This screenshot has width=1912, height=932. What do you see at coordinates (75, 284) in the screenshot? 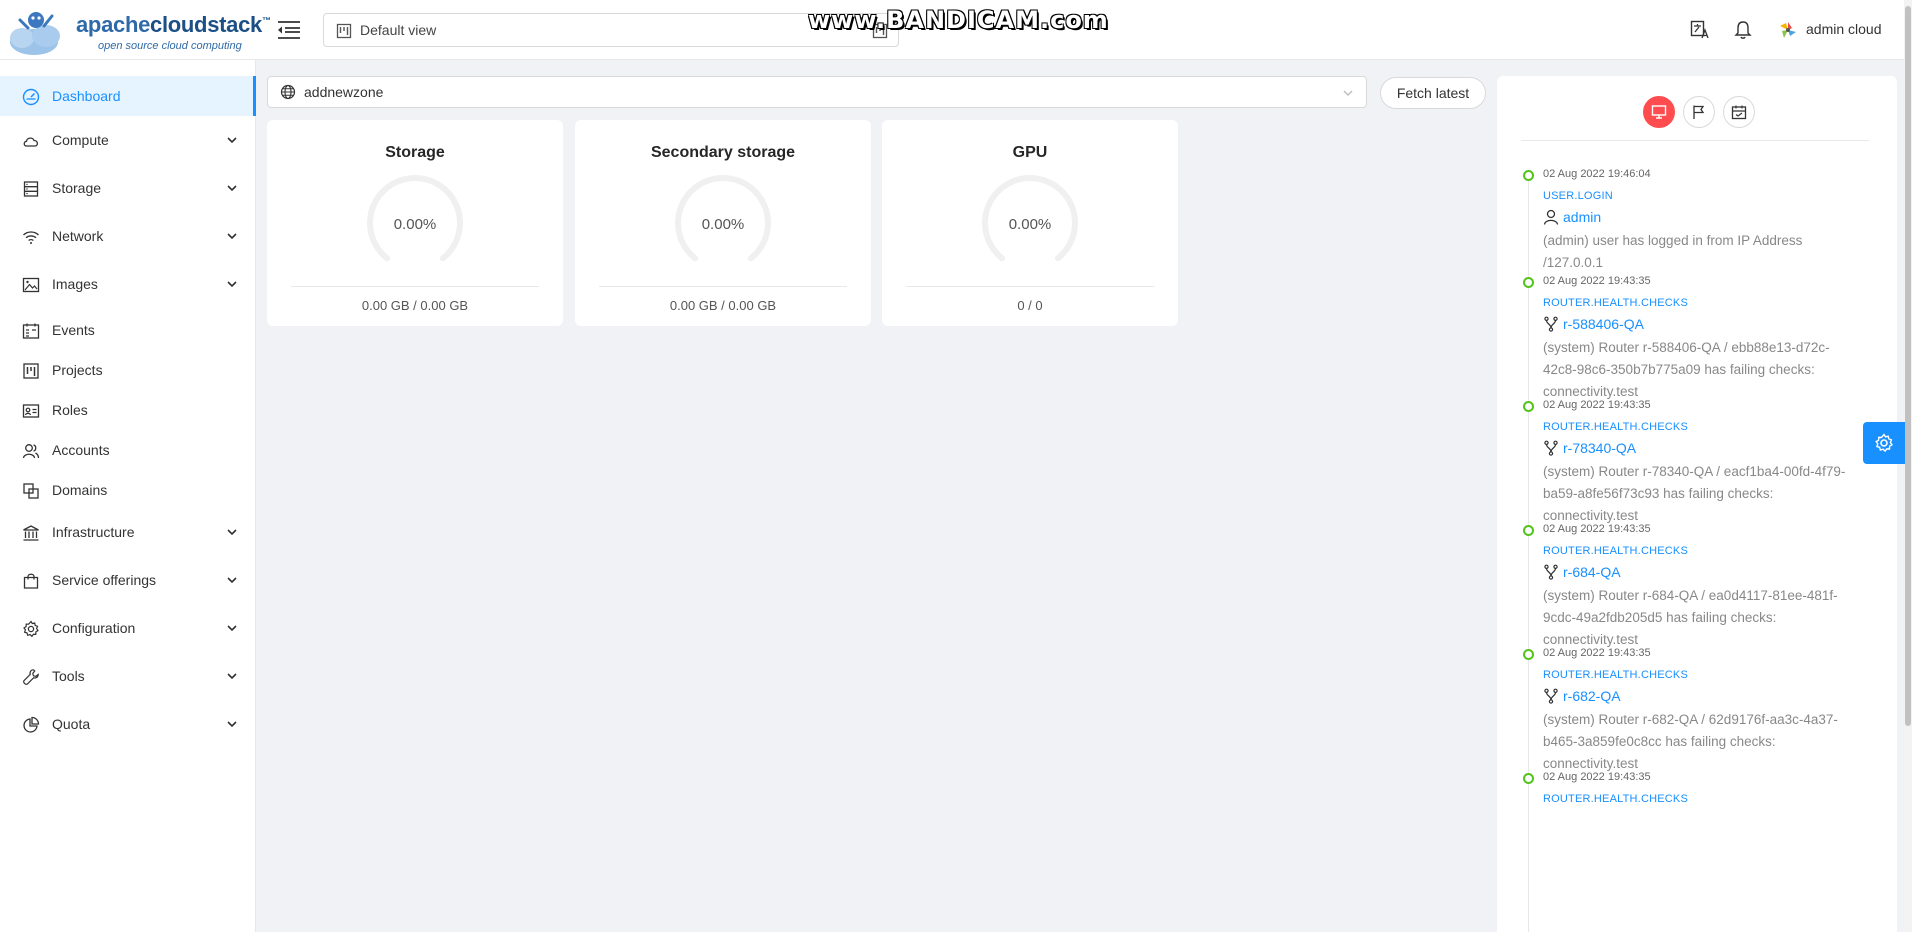
I see `sidebar-item-label: Images` at bounding box center [75, 284].